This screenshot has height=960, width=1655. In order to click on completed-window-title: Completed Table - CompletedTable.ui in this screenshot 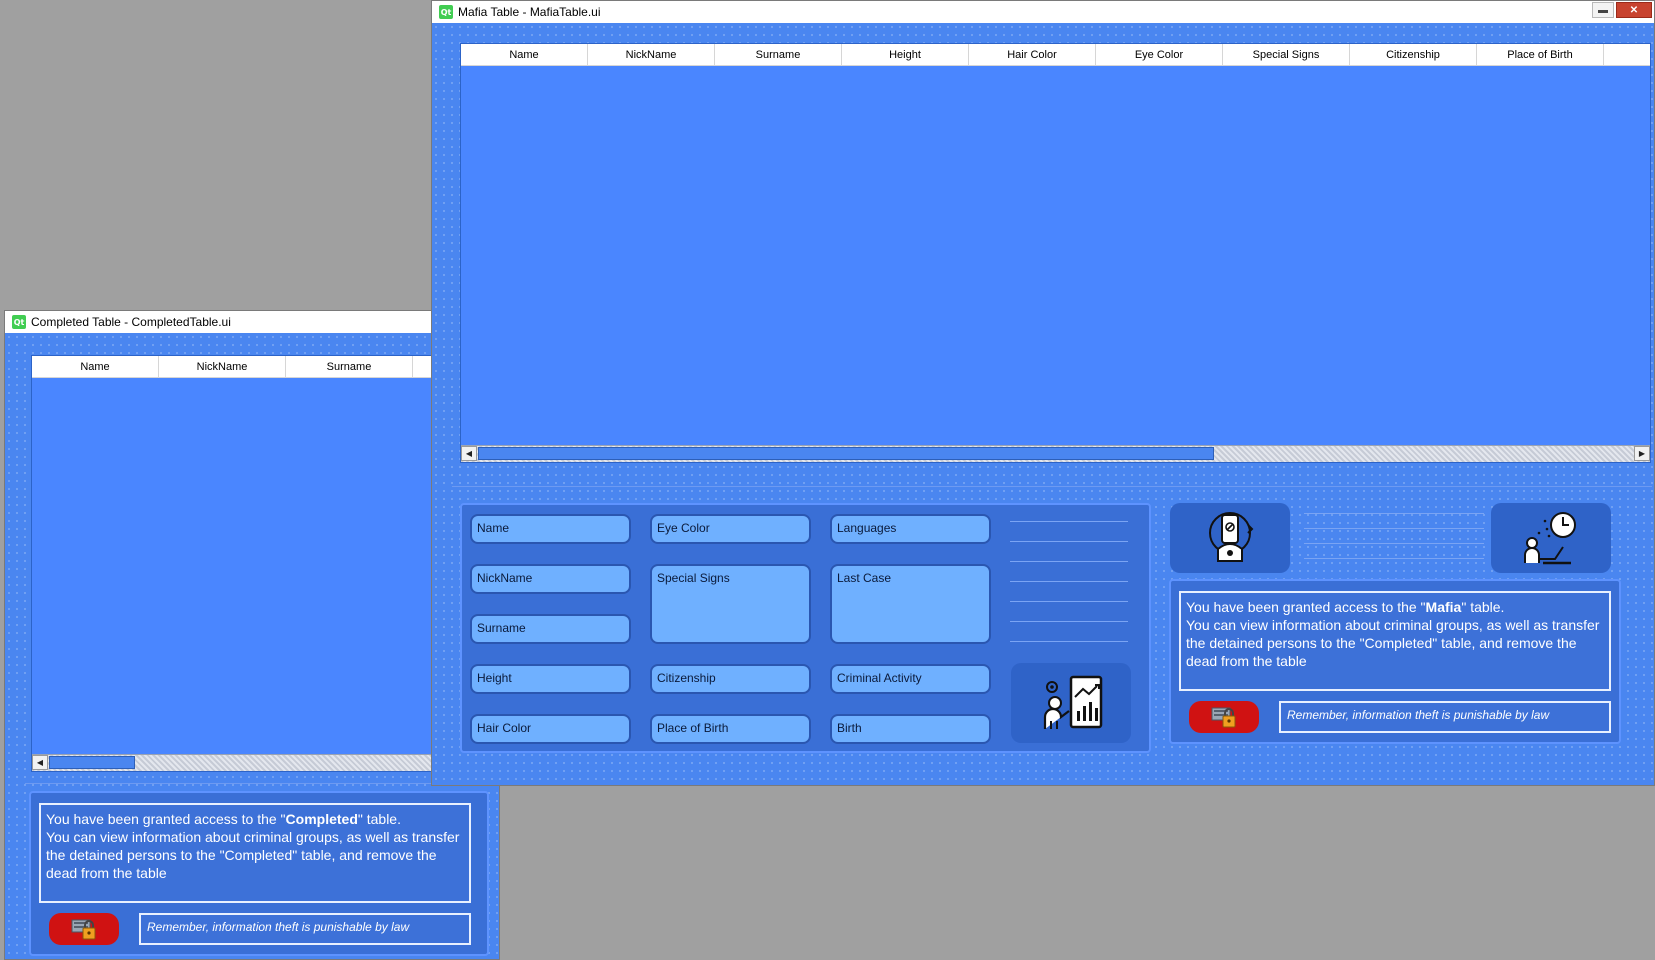, I will do `click(131, 322)`.